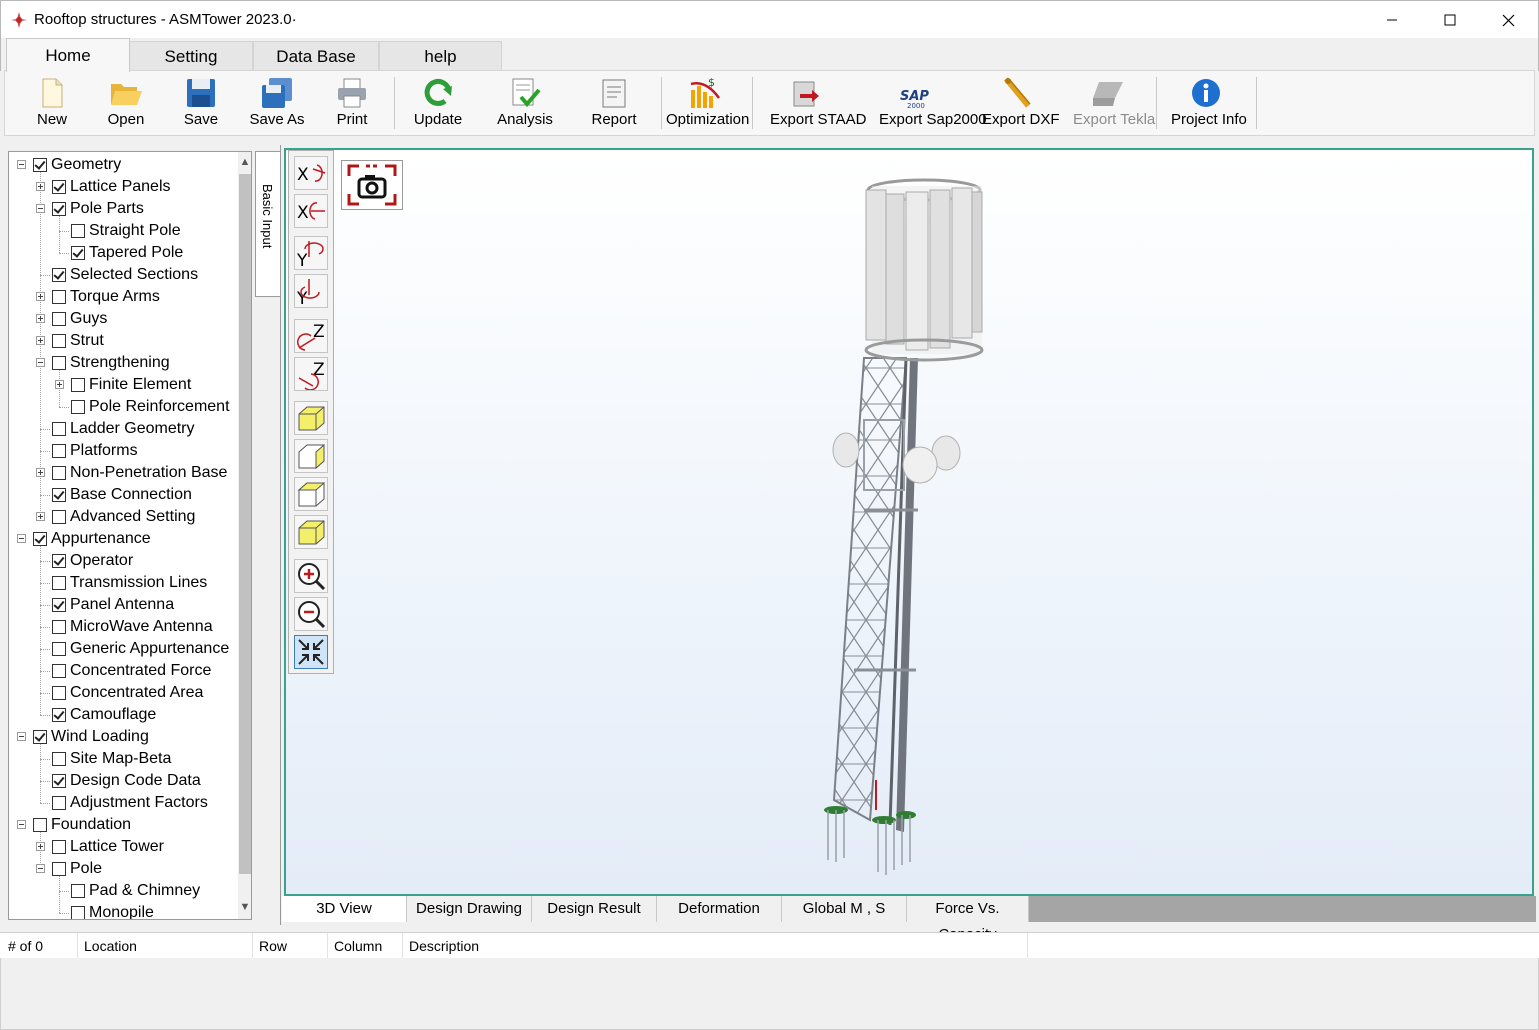  I want to click on tree-item: Pole, so click(123, 869).